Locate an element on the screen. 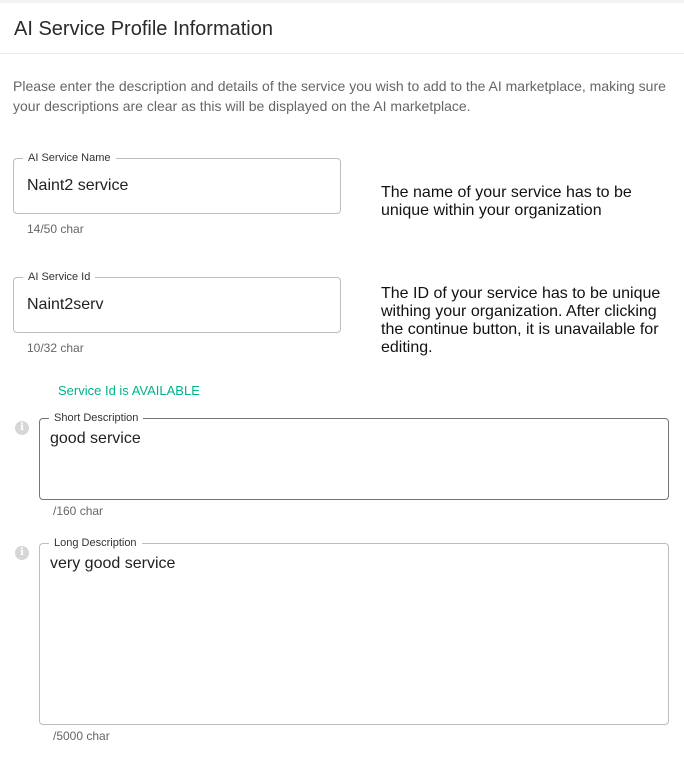 Image resolution: width=684 pixels, height=771 pixels. service-name-label: AI Service Name is located at coordinates (69, 158).